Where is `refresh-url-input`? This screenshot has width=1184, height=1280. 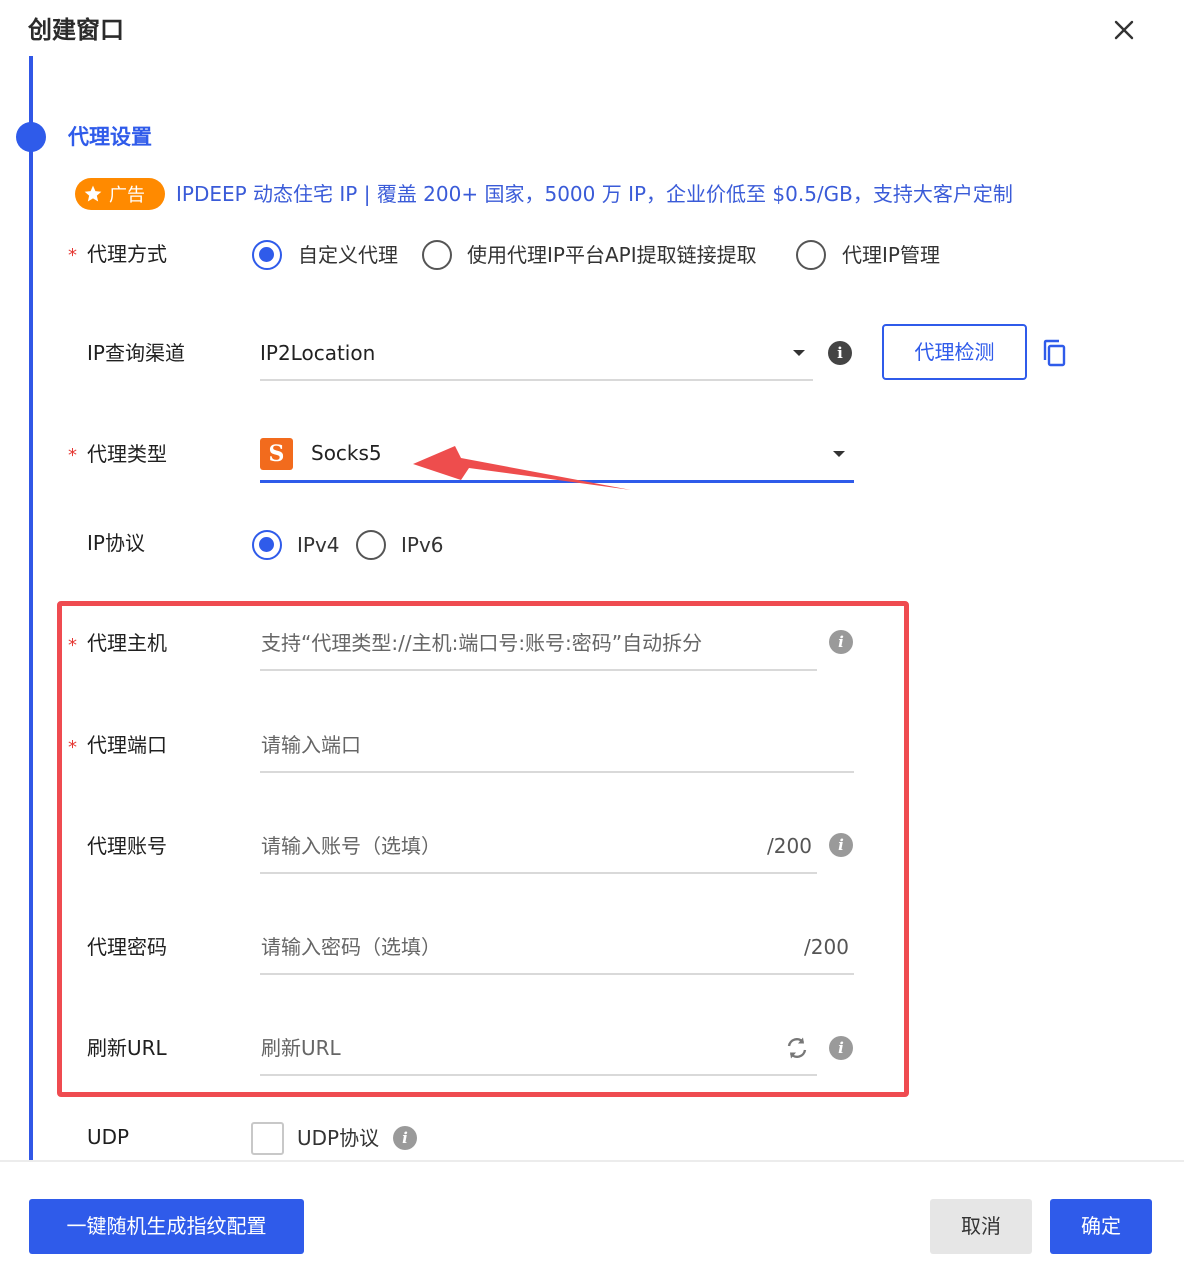
refresh-url-input is located at coordinates (516, 1048).